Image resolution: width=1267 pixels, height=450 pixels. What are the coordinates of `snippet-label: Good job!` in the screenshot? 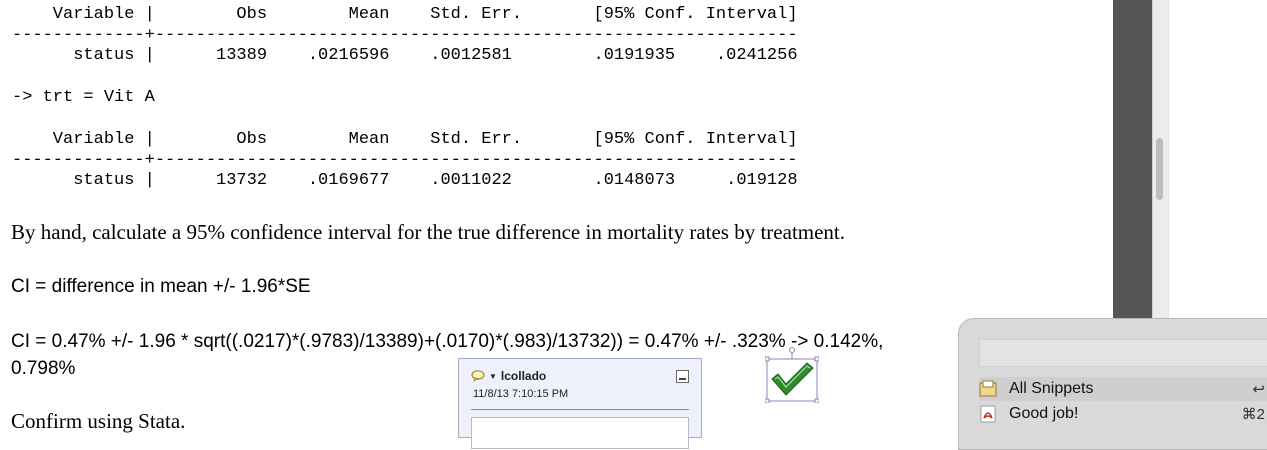 It's located at (1044, 413).